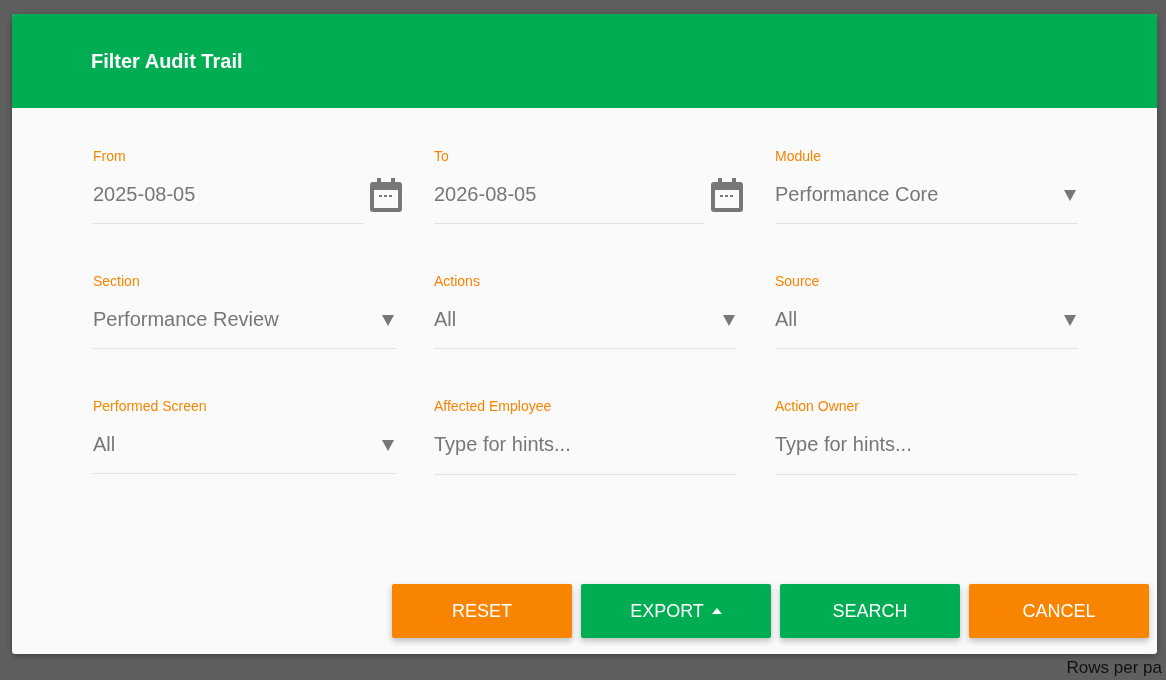 Image resolution: width=1166 pixels, height=680 pixels. What do you see at coordinates (167, 61) in the screenshot?
I see `dialog-title: Filter Audit Trail` at bounding box center [167, 61].